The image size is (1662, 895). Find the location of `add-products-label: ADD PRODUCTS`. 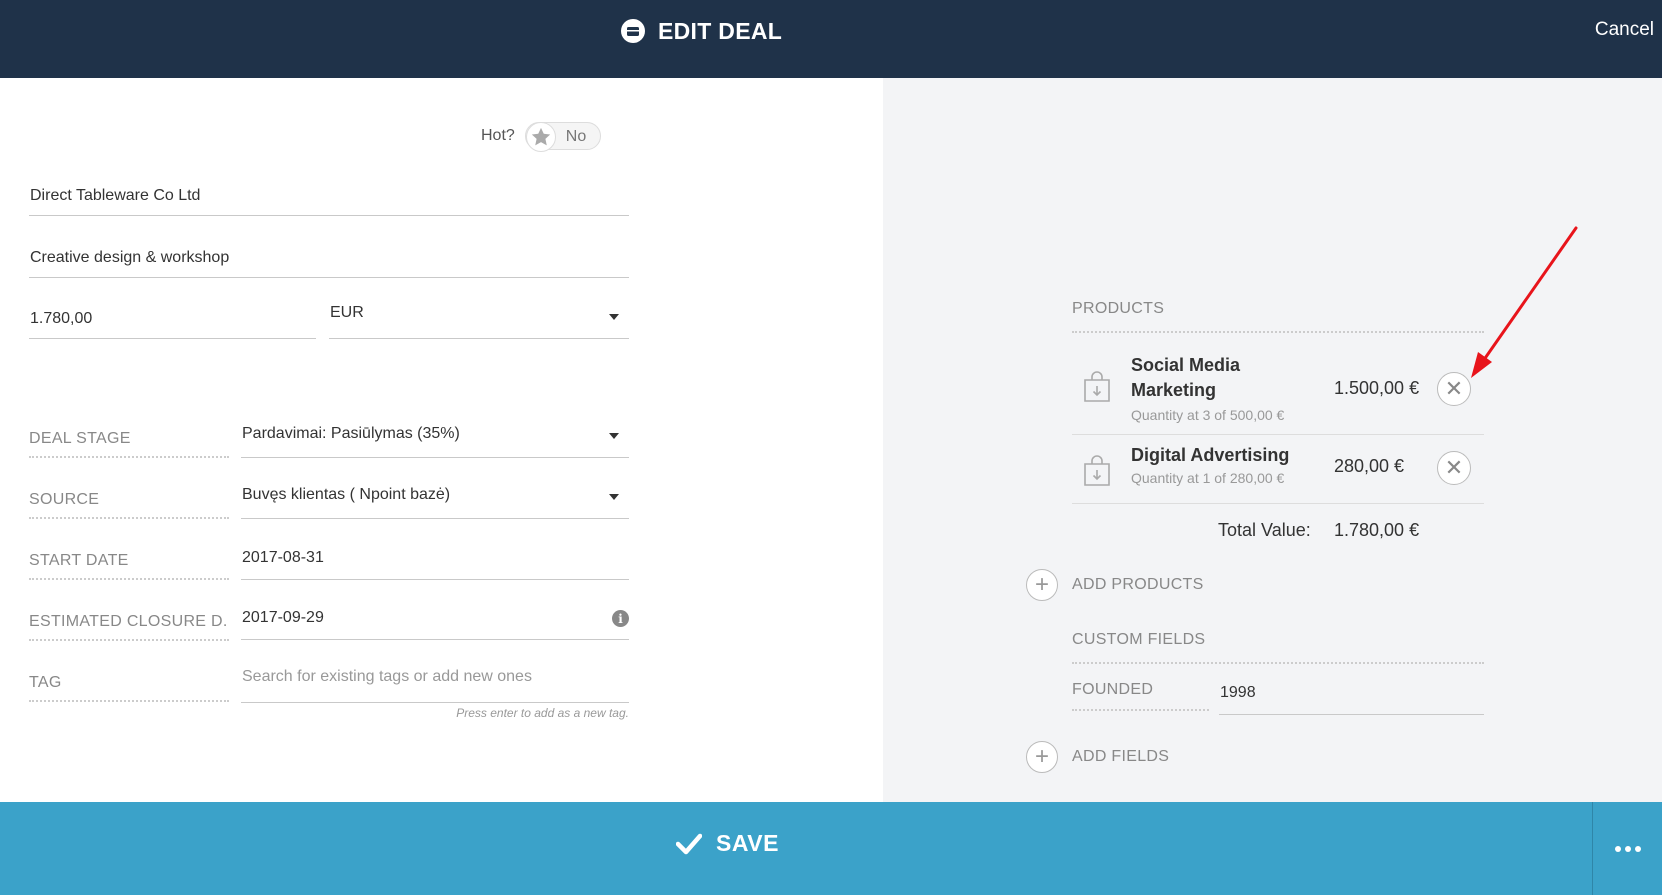

add-products-label: ADD PRODUCTS is located at coordinates (1138, 584).